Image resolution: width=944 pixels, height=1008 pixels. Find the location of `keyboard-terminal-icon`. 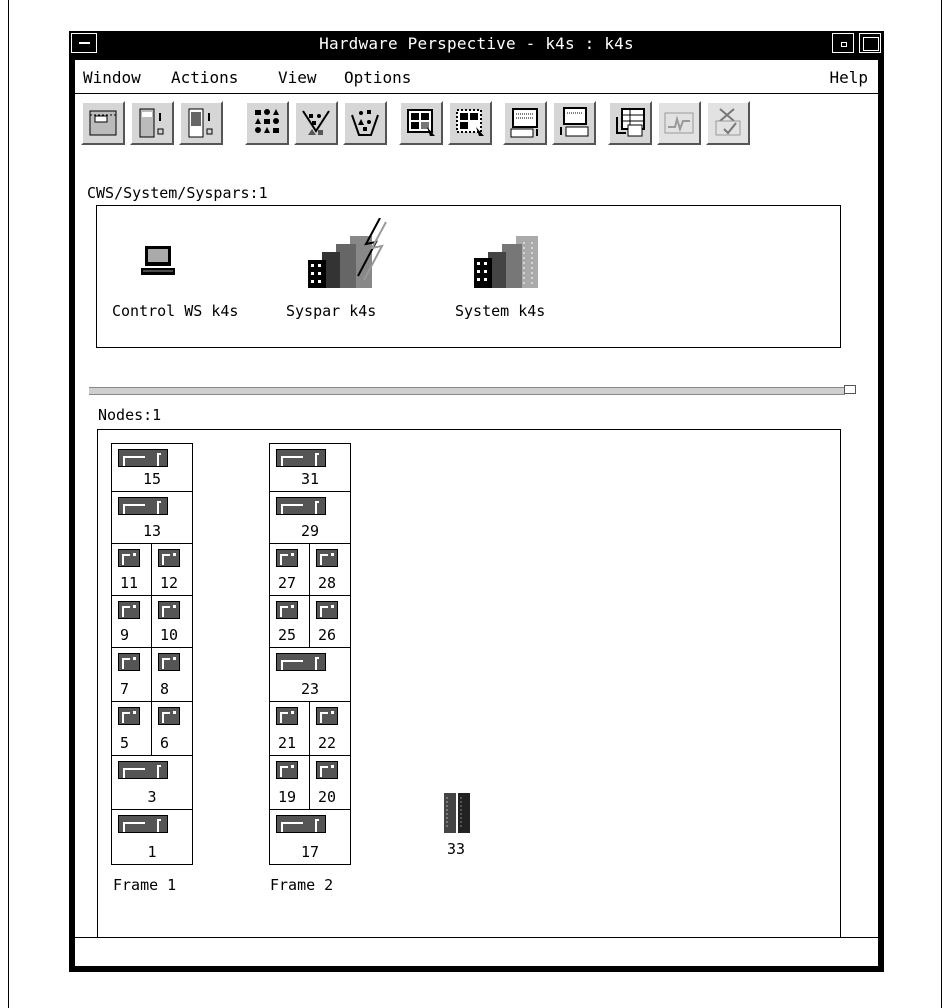

keyboard-terminal-icon is located at coordinates (574, 122).